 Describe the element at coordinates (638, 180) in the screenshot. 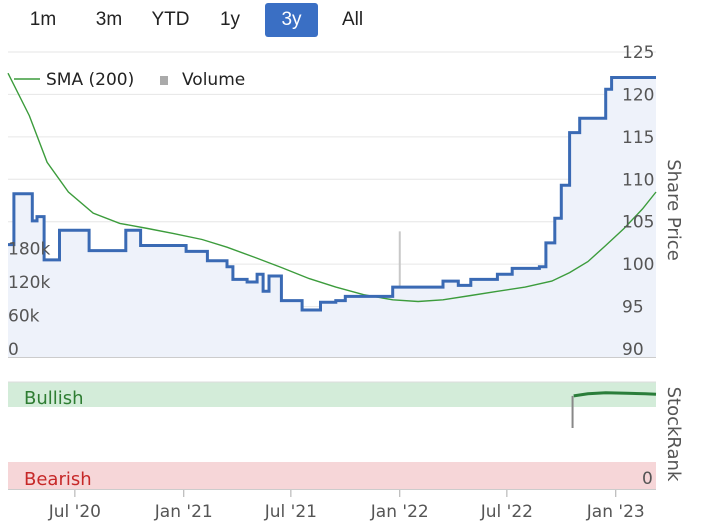

I see `price-tick-label: 110` at that location.